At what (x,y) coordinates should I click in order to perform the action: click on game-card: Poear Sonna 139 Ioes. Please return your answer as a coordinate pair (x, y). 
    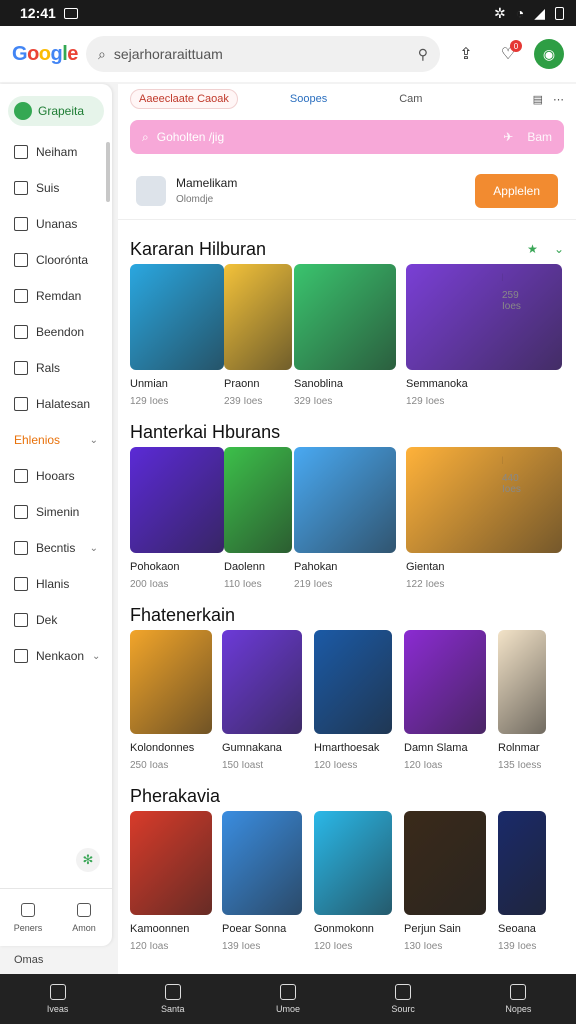
    Looking at the image, I should click on (268, 881).